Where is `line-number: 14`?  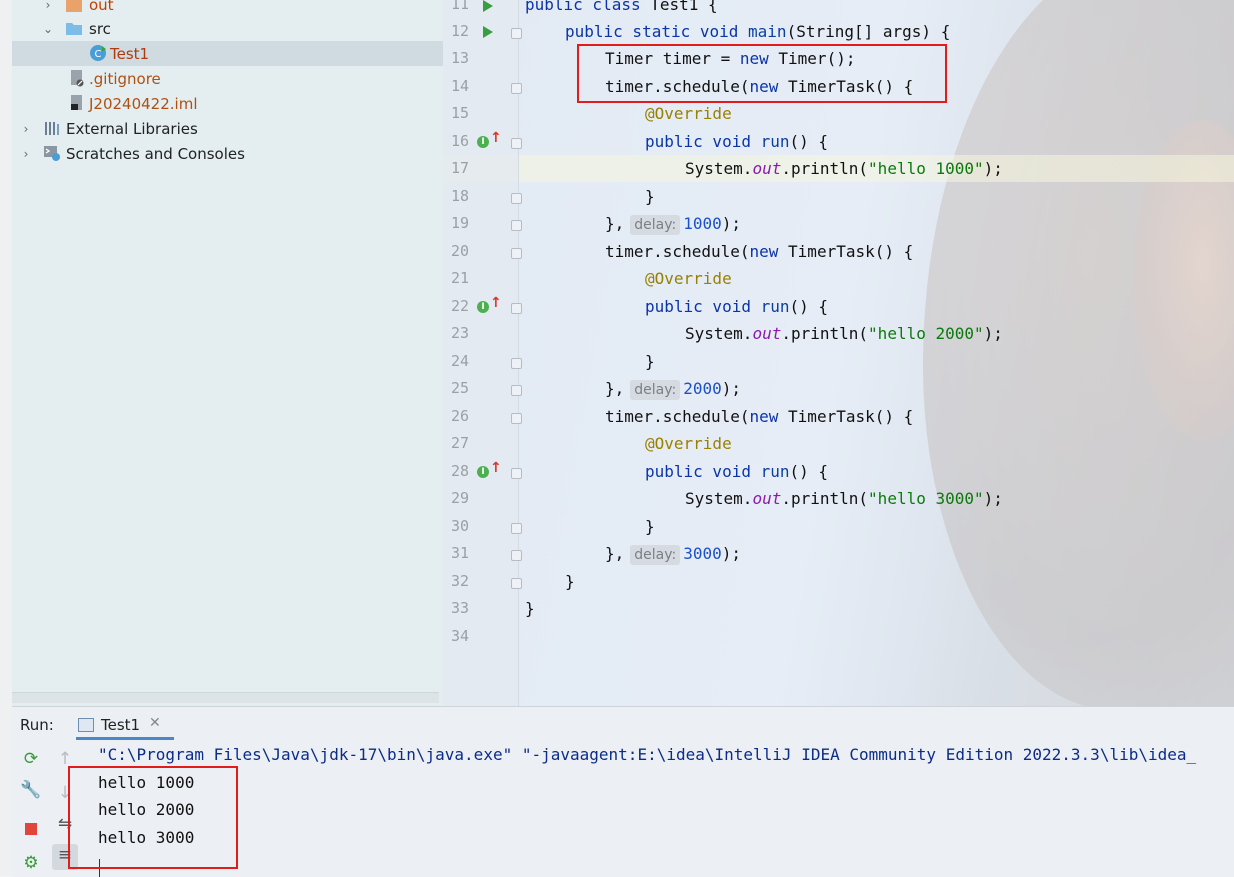
line-number: 14 is located at coordinates (459, 86).